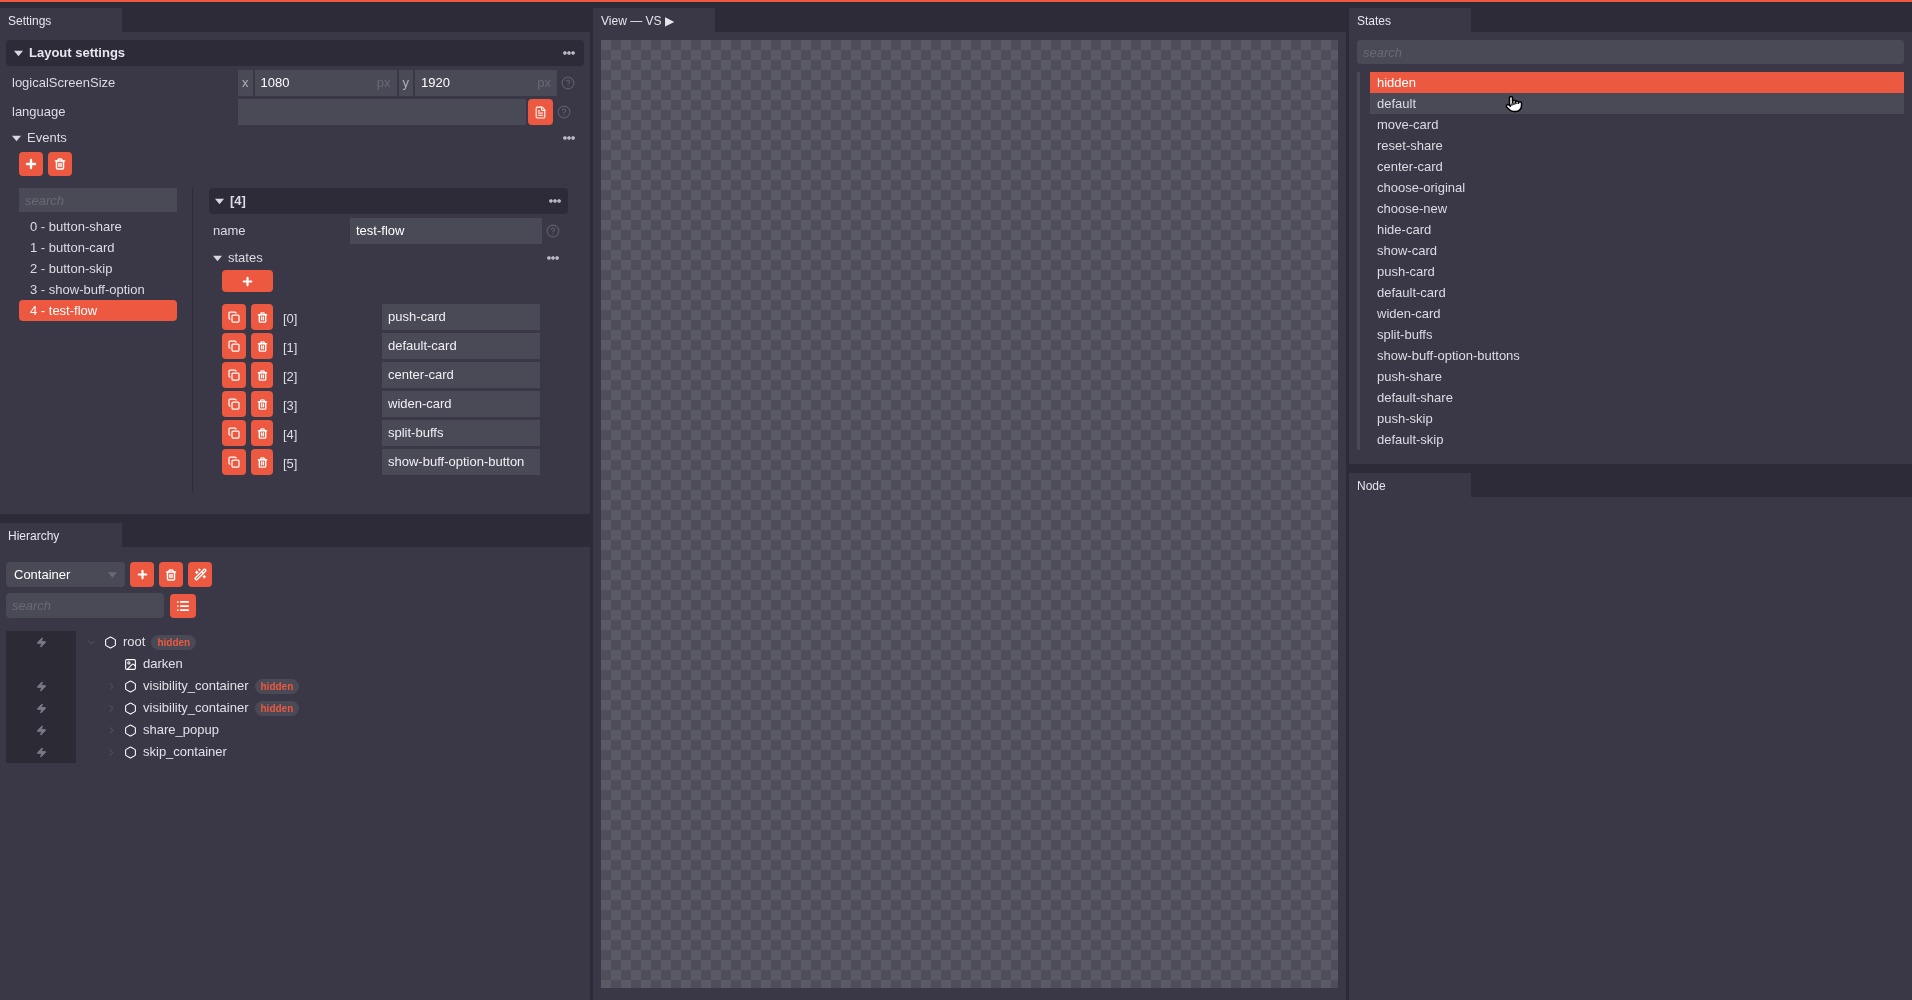  Describe the element at coordinates (1410, 20) in the screenshot. I see `panel-tab: States` at that location.